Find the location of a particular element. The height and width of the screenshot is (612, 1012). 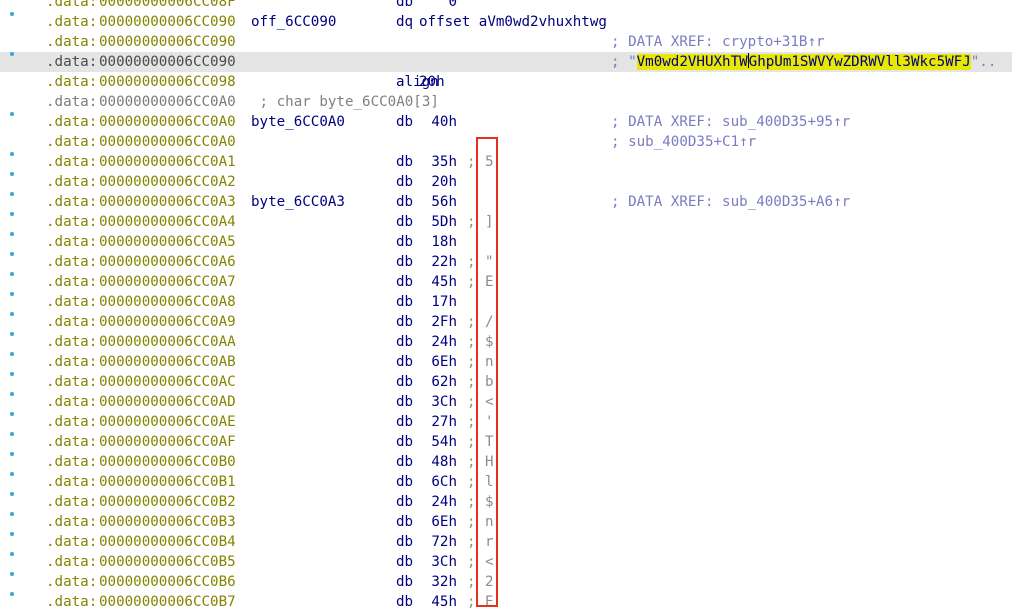

listing-row: .data: 00000000006CC0AA db 24h; $ is located at coordinates (506, 342).